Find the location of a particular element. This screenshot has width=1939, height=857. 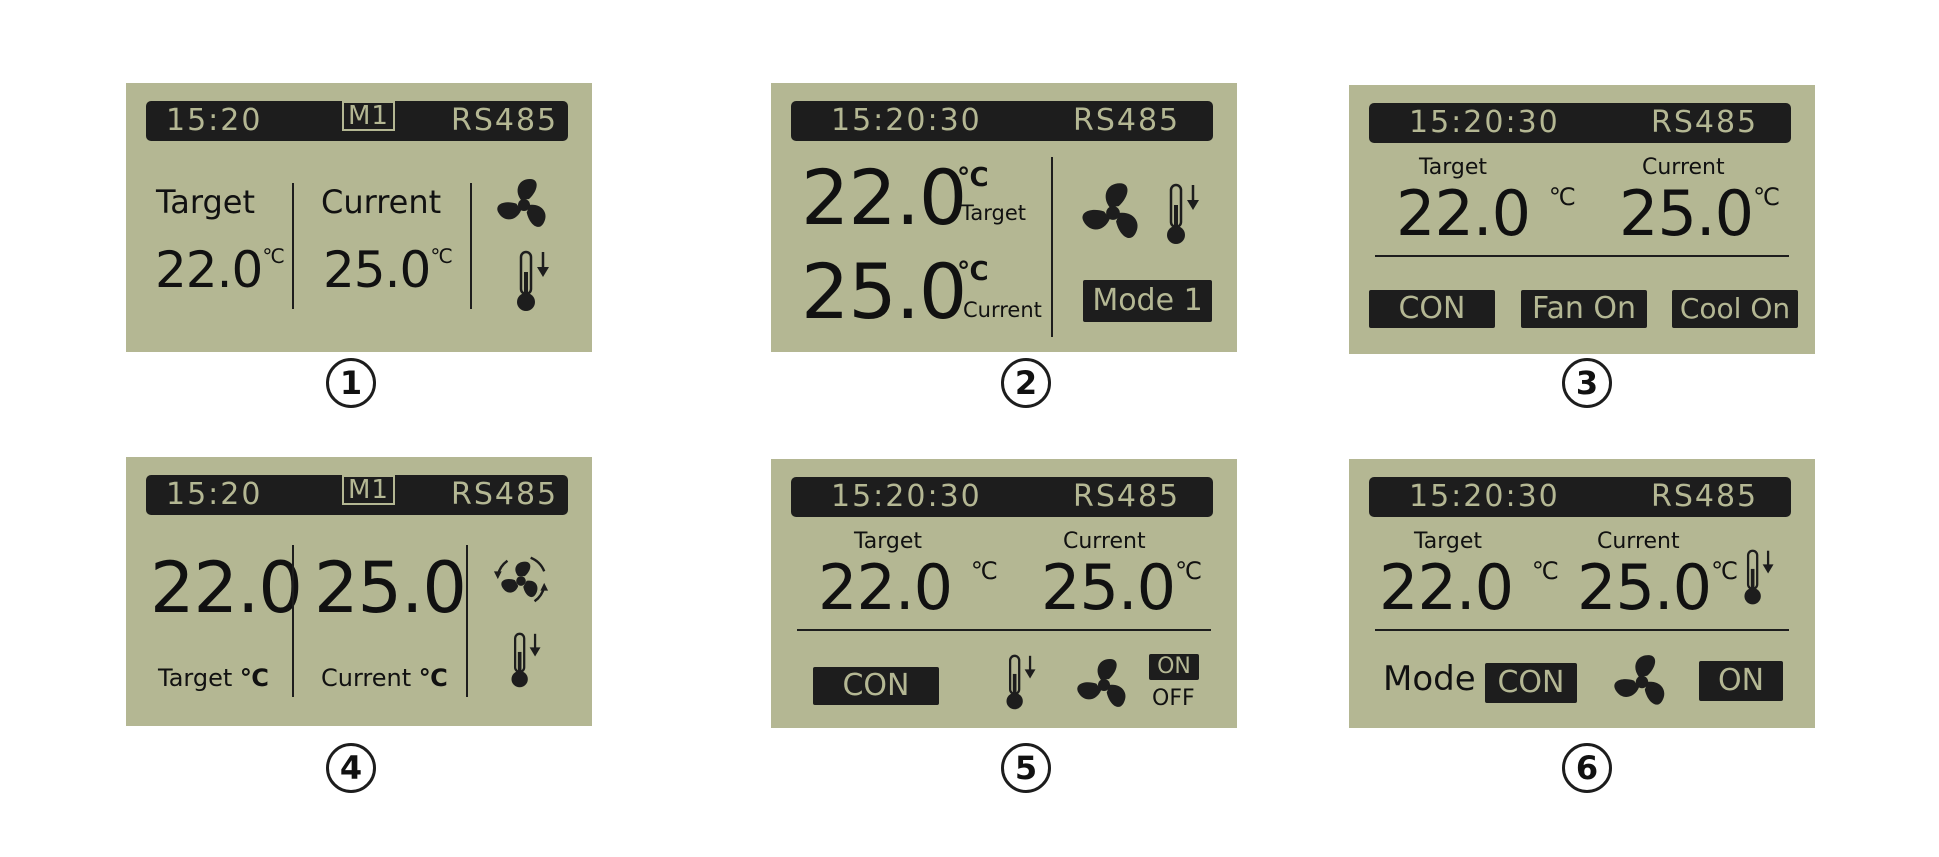

mode-label: Mode is located at coordinates (1429, 679).